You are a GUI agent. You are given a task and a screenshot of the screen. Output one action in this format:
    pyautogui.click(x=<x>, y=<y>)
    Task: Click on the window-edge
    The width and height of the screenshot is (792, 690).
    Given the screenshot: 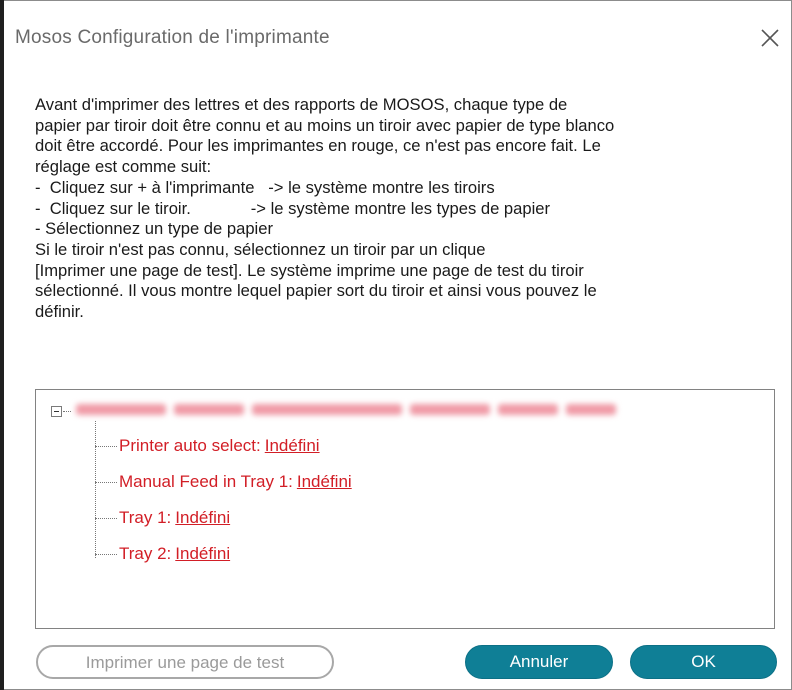 What is the action you would take?
    pyautogui.click(x=2, y=345)
    